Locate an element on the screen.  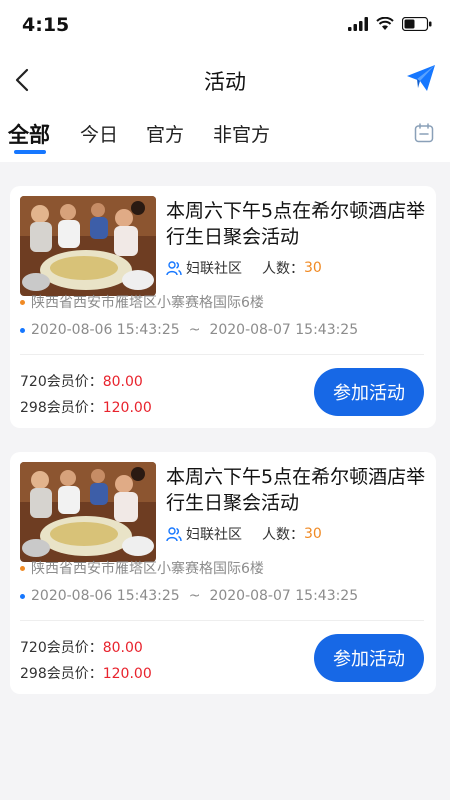
page-title: 活动 is located at coordinates (225, 82).